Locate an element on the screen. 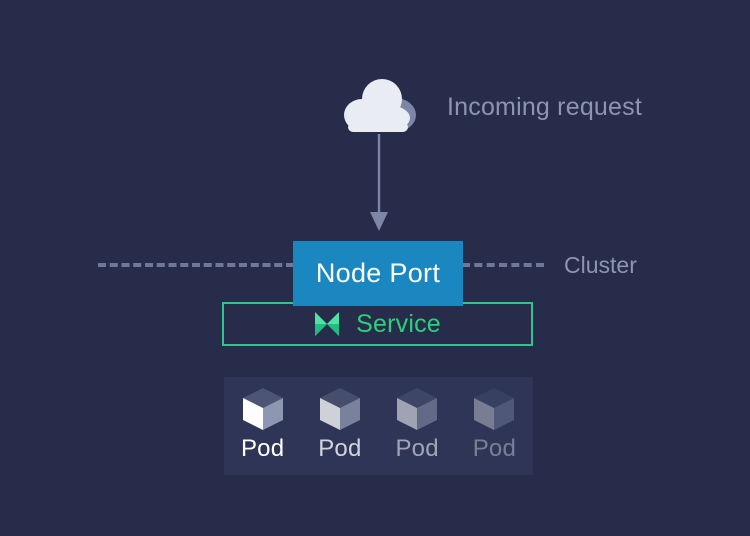 The height and width of the screenshot is (536, 750). service-bowtie-icon is located at coordinates (327, 324).